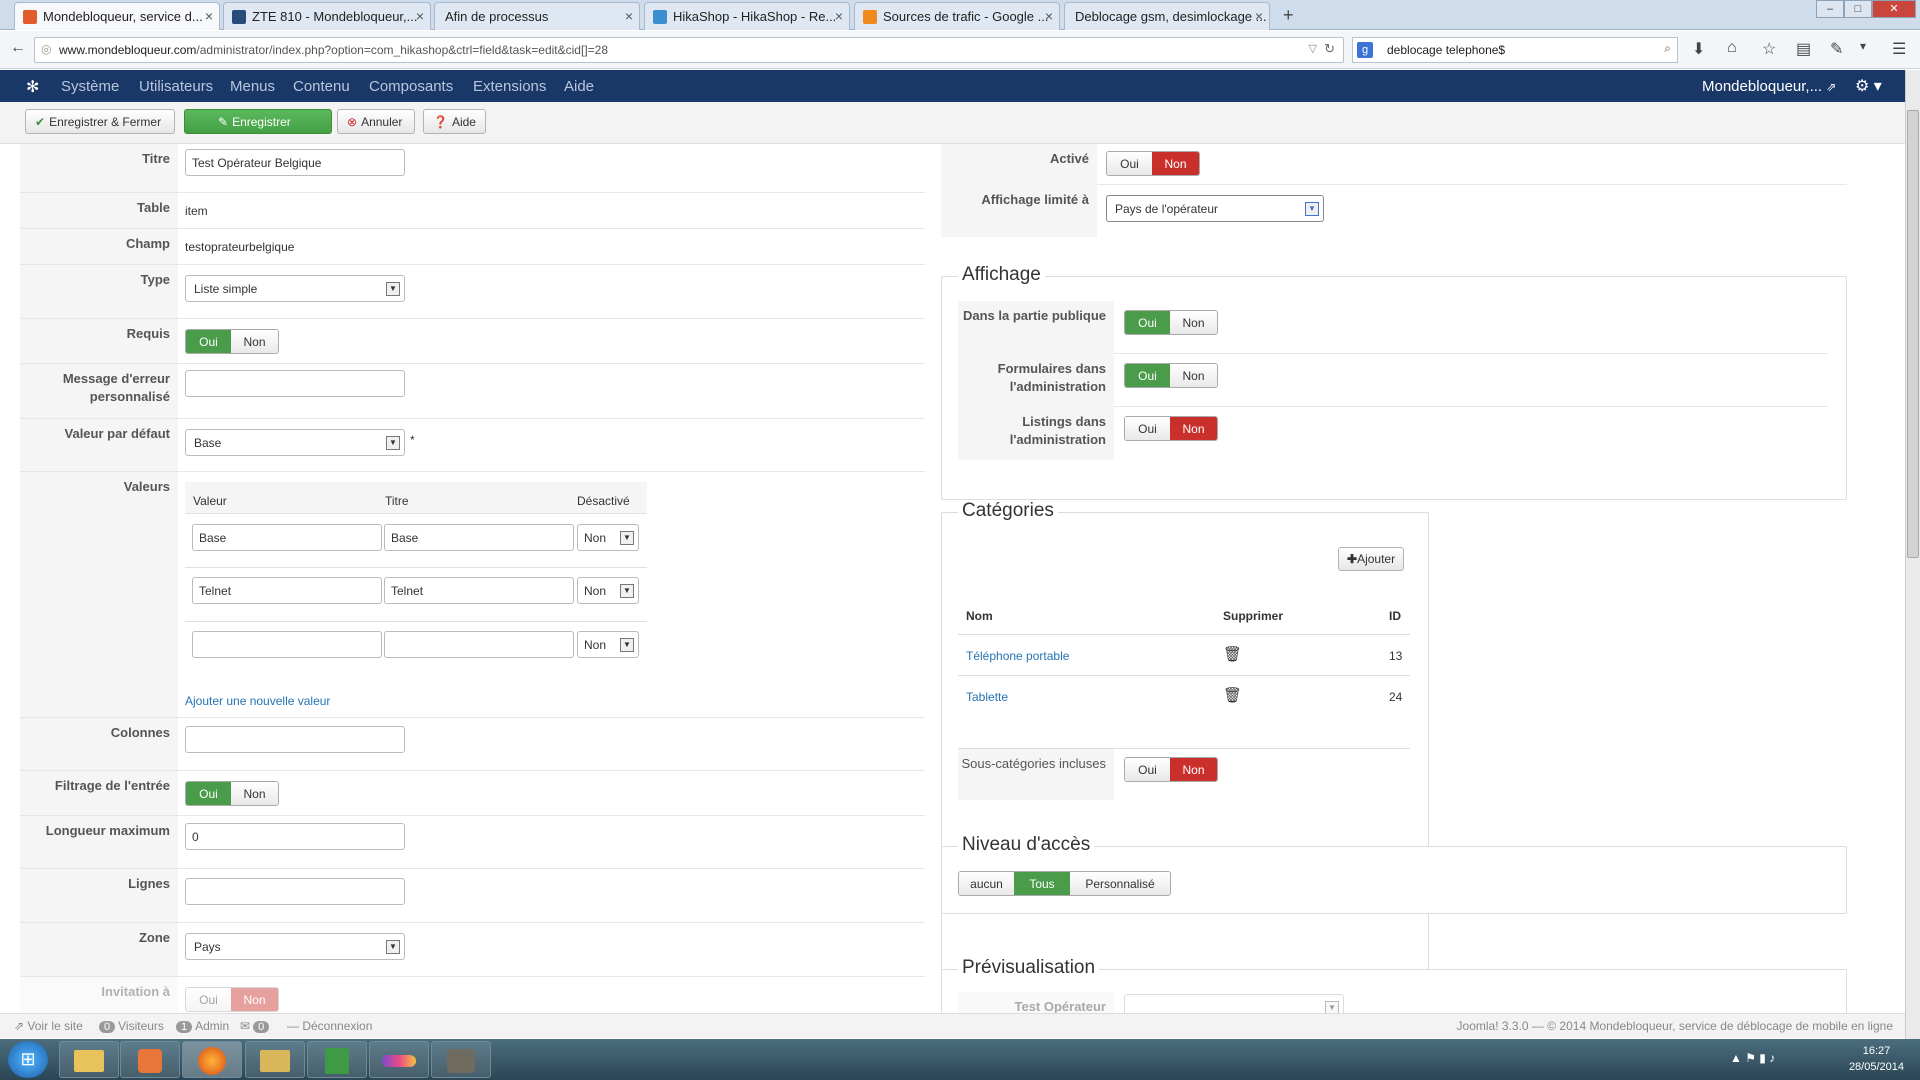 This screenshot has height=1080, width=1920. I want to click on download-icon: ⬇, so click(1698, 49).